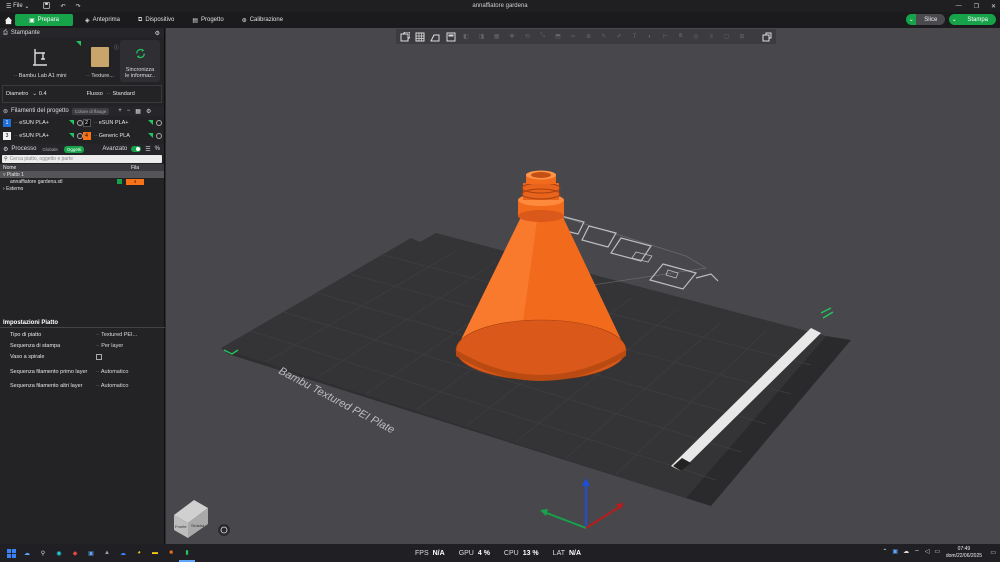 The height and width of the screenshot is (562, 1000). I want to click on preview-icon: ◈, so click(87, 20).